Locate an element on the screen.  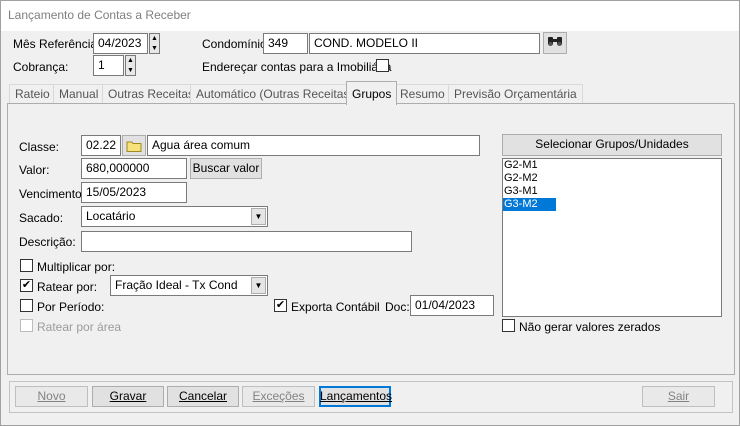
descricao-input is located at coordinates (246, 241).